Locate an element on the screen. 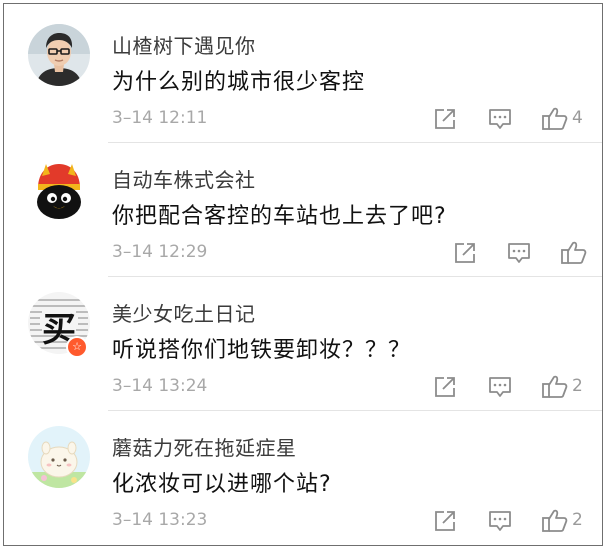 This screenshot has height=551, width=608. comment-text: 听说搭你们地铁要卸妆？？？ is located at coordinates (262, 350).